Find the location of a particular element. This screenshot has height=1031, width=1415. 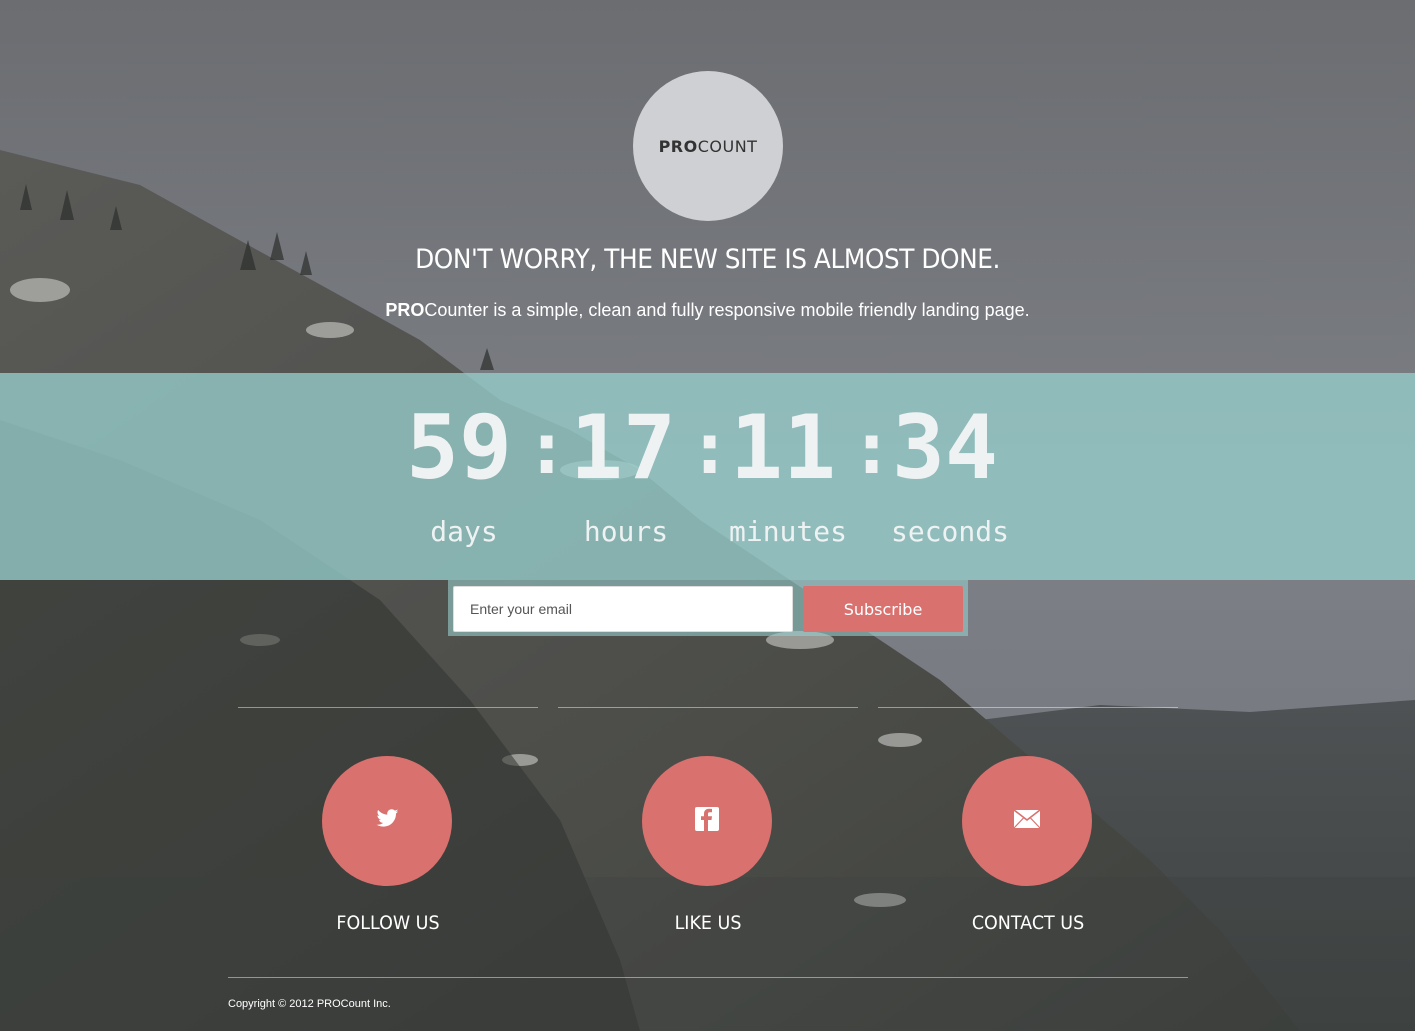

copyright-text: Copyright © 2012 PROCount Inc. is located at coordinates (309, 1004).